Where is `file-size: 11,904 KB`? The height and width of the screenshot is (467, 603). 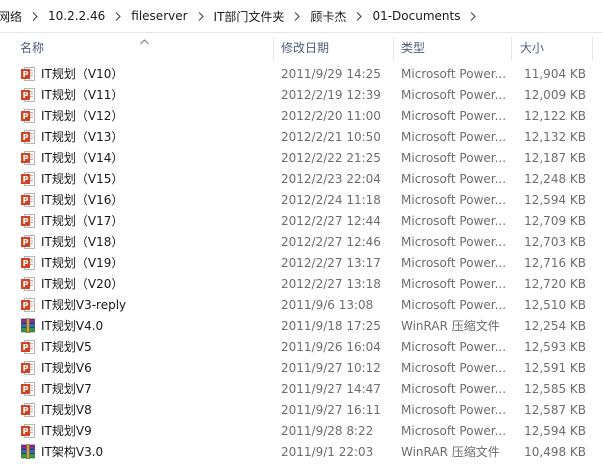 file-size: 11,904 KB is located at coordinates (555, 74).